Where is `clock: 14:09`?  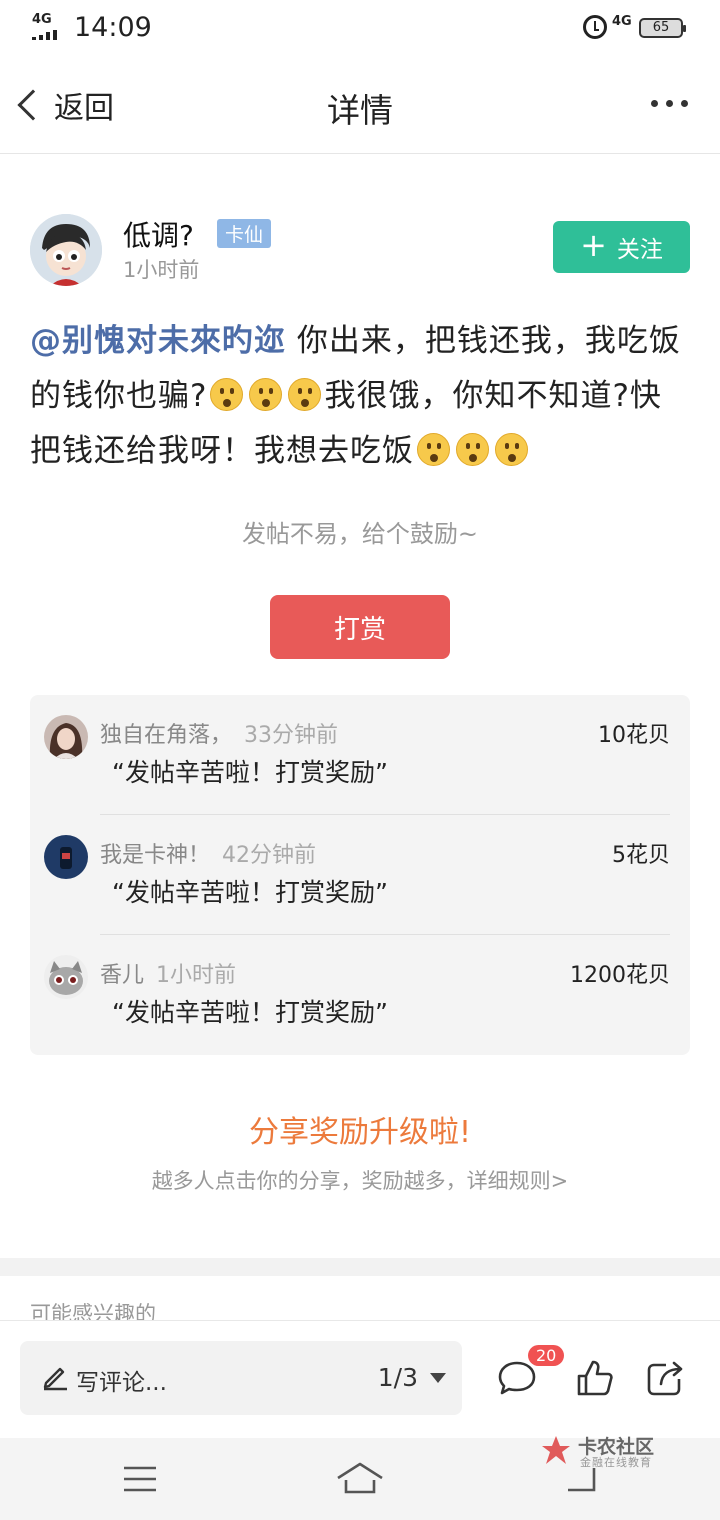
clock: 14:09 is located at coordinates (113, 27).